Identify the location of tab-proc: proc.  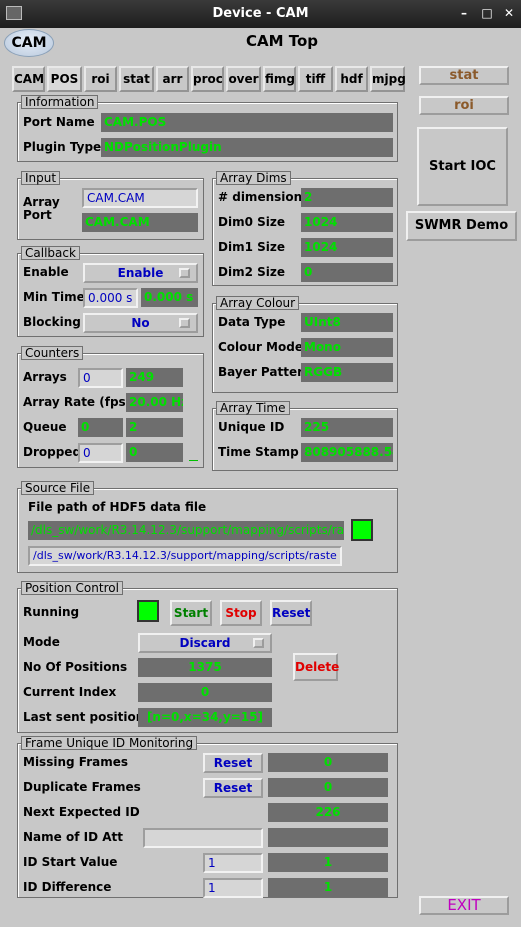
(207, 79).